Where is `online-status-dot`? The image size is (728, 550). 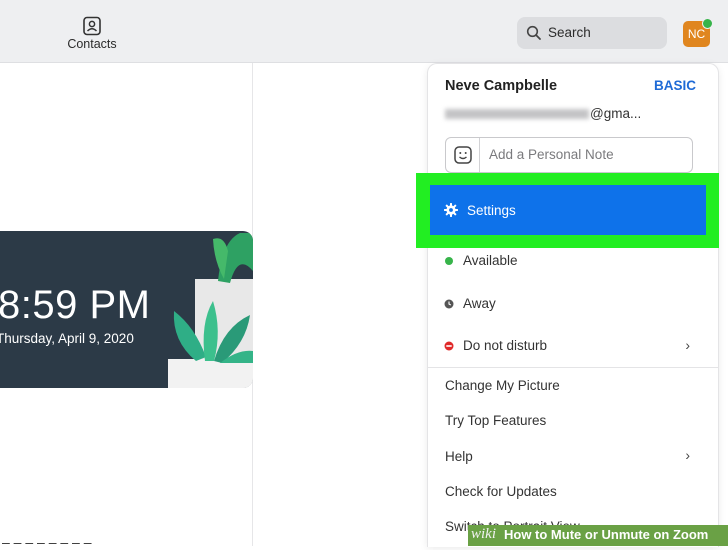
online-status-dot is located at coordinates (707, 23).